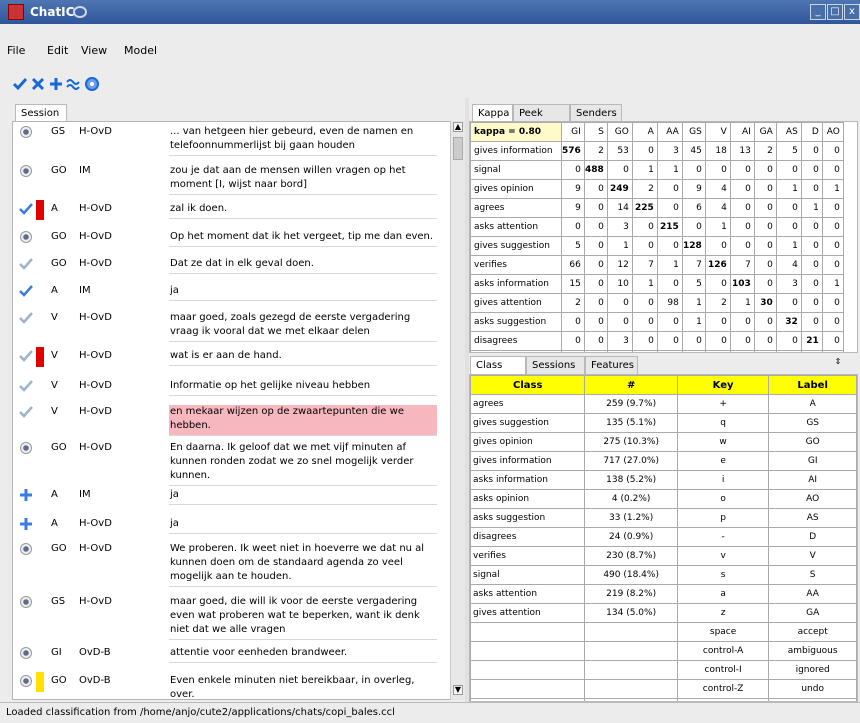 This screenshot has height=723, width=860. I want to click on class-row: asks information 138 (5.2%) i AI, so click(663, 480).